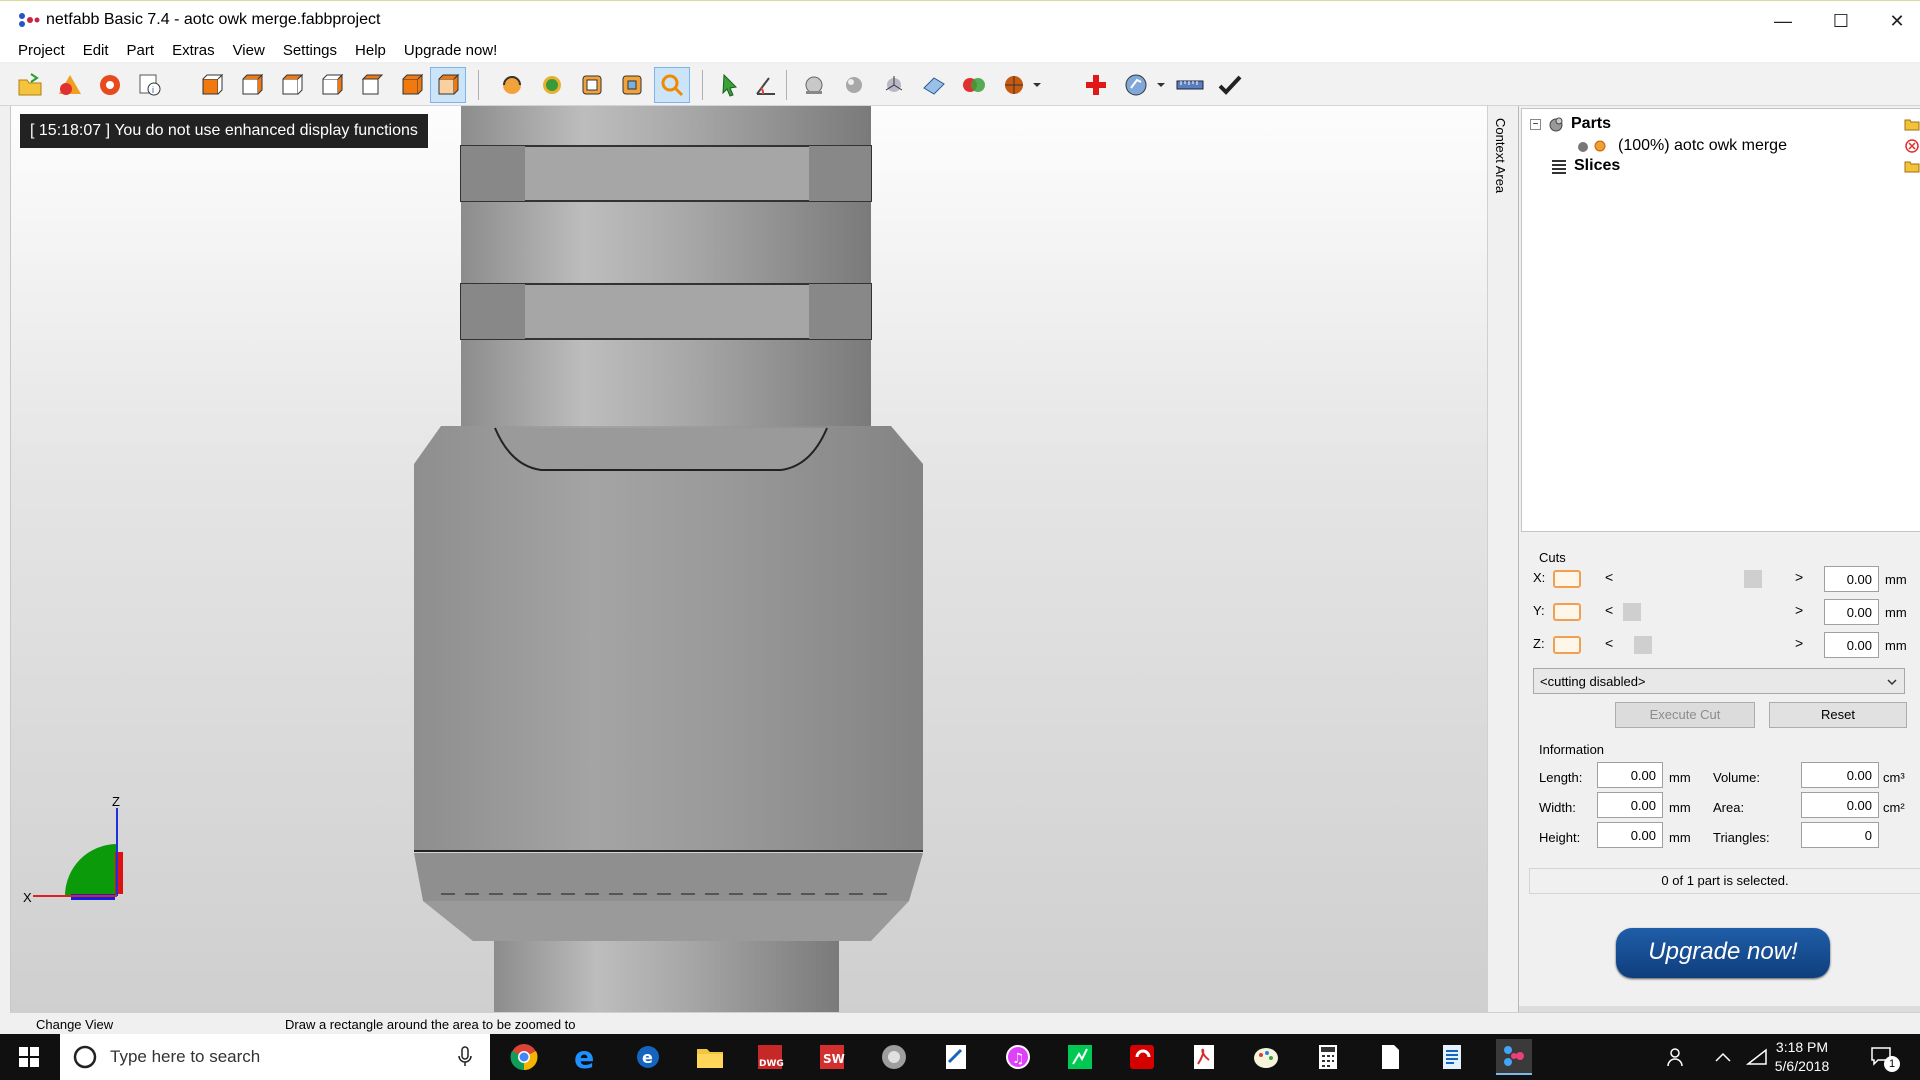  I want to click on shading-icon, so click(814, 85).